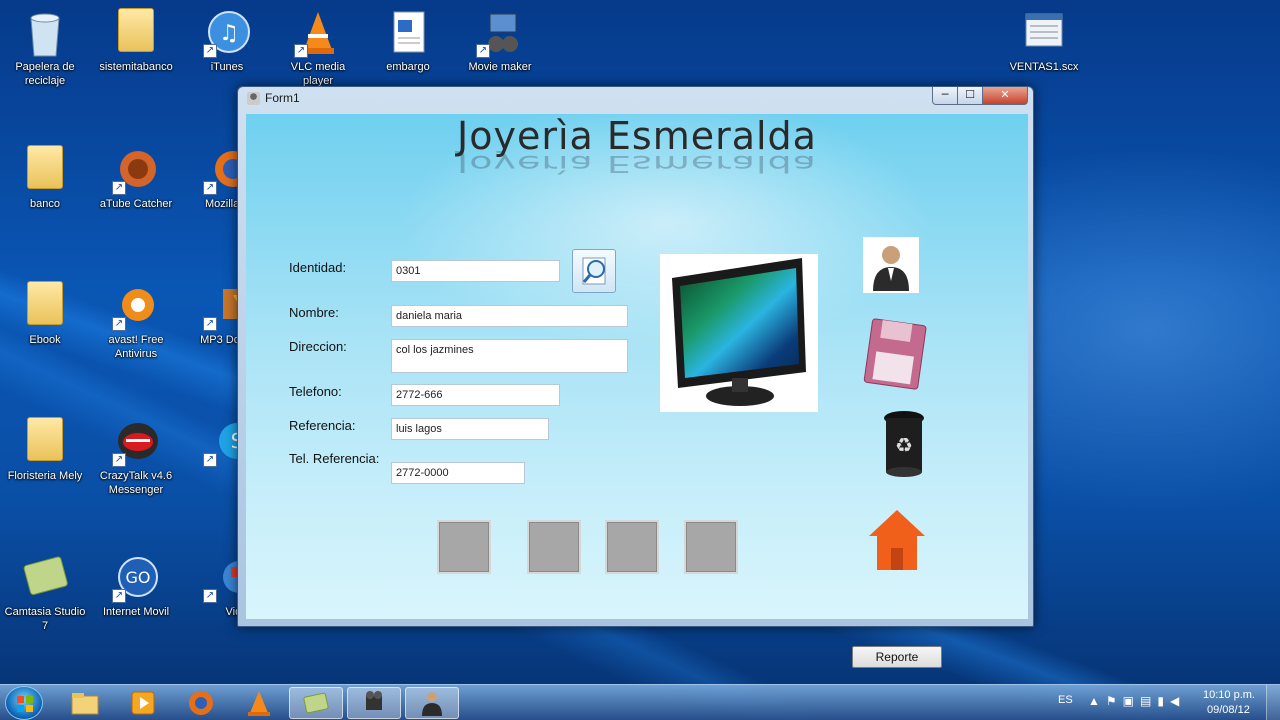 The width and height of the screenshot is (1280, 720). I want to click on nav-button-first, so click(464, 547).